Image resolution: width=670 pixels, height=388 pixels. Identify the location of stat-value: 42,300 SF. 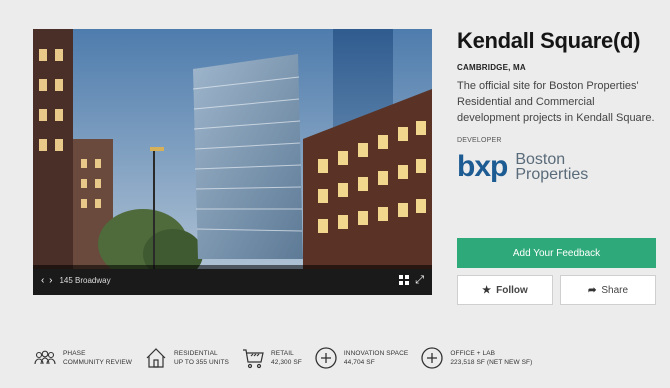
(286, 362).